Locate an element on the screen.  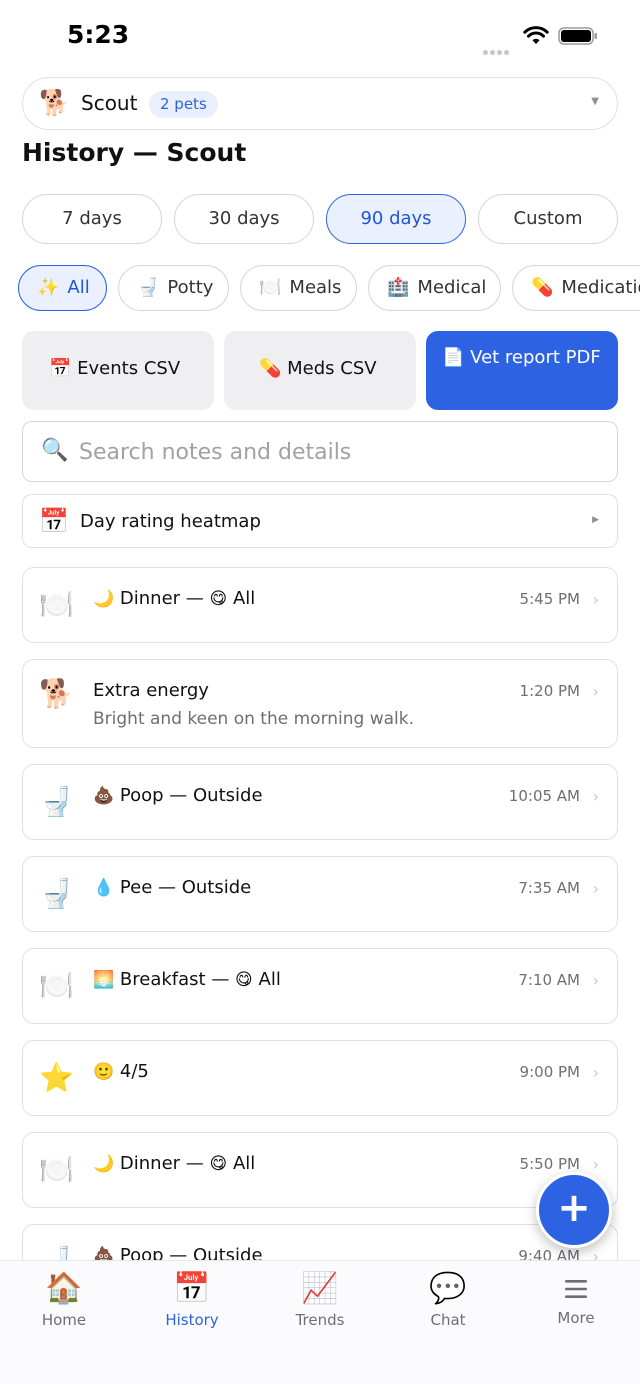
document-icon: 📄 is located at coordinates (453, 357).